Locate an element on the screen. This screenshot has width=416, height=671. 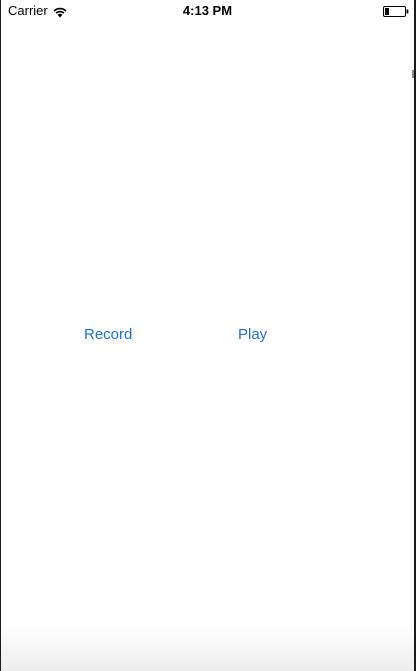
record-button: Record is located at coordinates (108, 335).